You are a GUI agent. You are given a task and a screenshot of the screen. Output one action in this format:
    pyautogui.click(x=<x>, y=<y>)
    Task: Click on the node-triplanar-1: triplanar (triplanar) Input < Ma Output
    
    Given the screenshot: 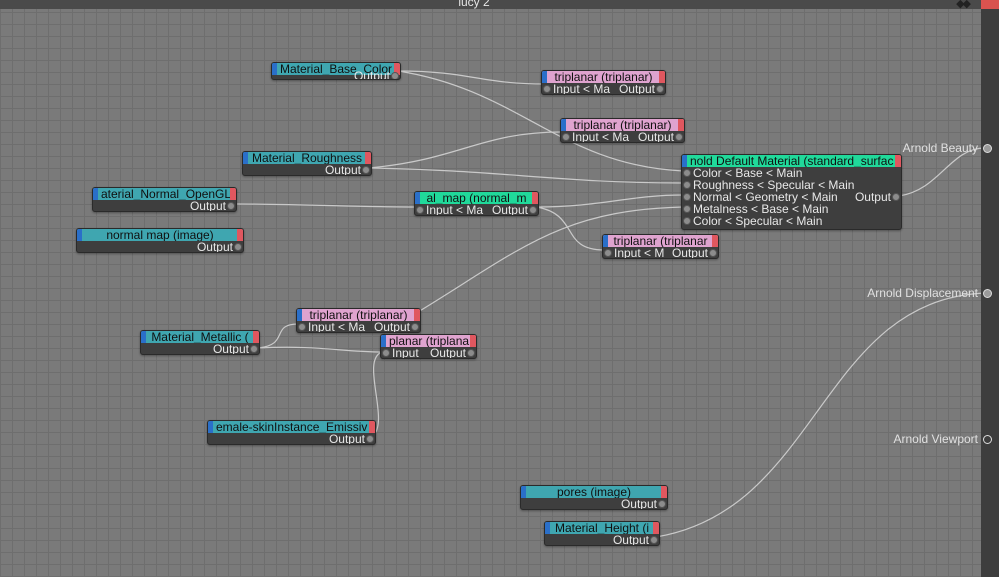 What is the action you would take?
    pyautogui.click(x=603, y=82)
    